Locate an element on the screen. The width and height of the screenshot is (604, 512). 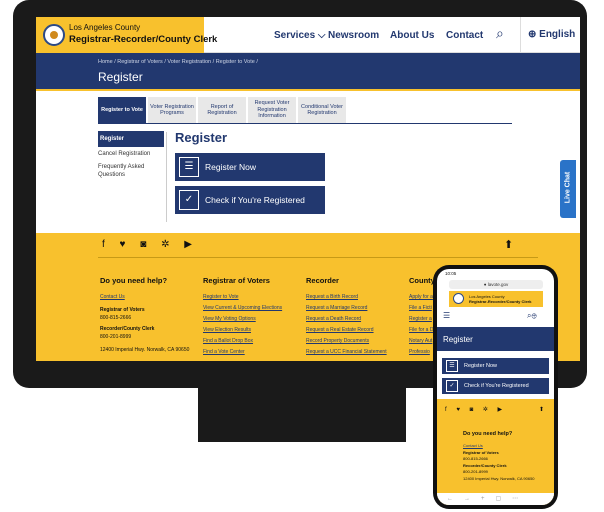
phone-rr-label: Recorder/County Clerk is located at coordinates (485, 465).